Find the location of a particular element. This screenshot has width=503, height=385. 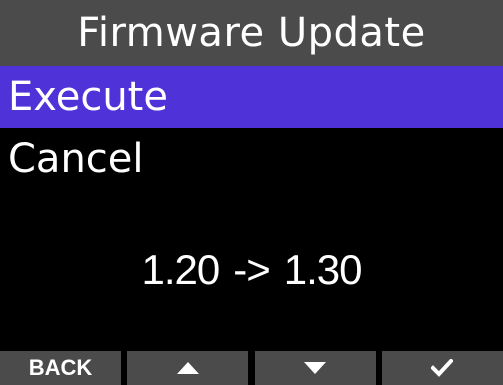

up-triangle-icon is located at coordinates (187, 368).